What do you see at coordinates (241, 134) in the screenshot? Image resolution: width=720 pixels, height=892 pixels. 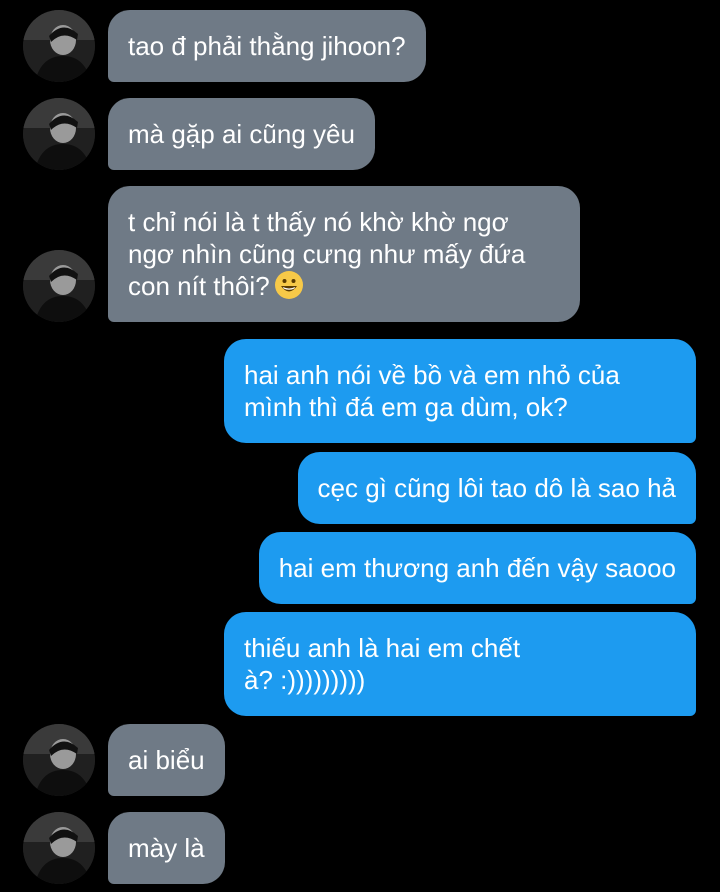 I see `message-bubble-incoming: mà gặp ai cũng yêu` at bounding box center [241, 134].